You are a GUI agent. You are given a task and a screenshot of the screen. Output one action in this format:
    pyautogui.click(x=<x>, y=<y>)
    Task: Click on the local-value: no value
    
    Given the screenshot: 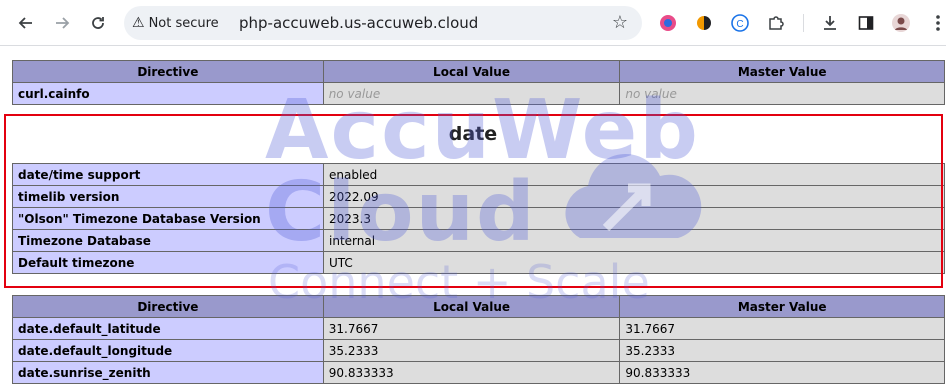 What is the action you would take?
    pyautogui.click(x=471, y=93)
    